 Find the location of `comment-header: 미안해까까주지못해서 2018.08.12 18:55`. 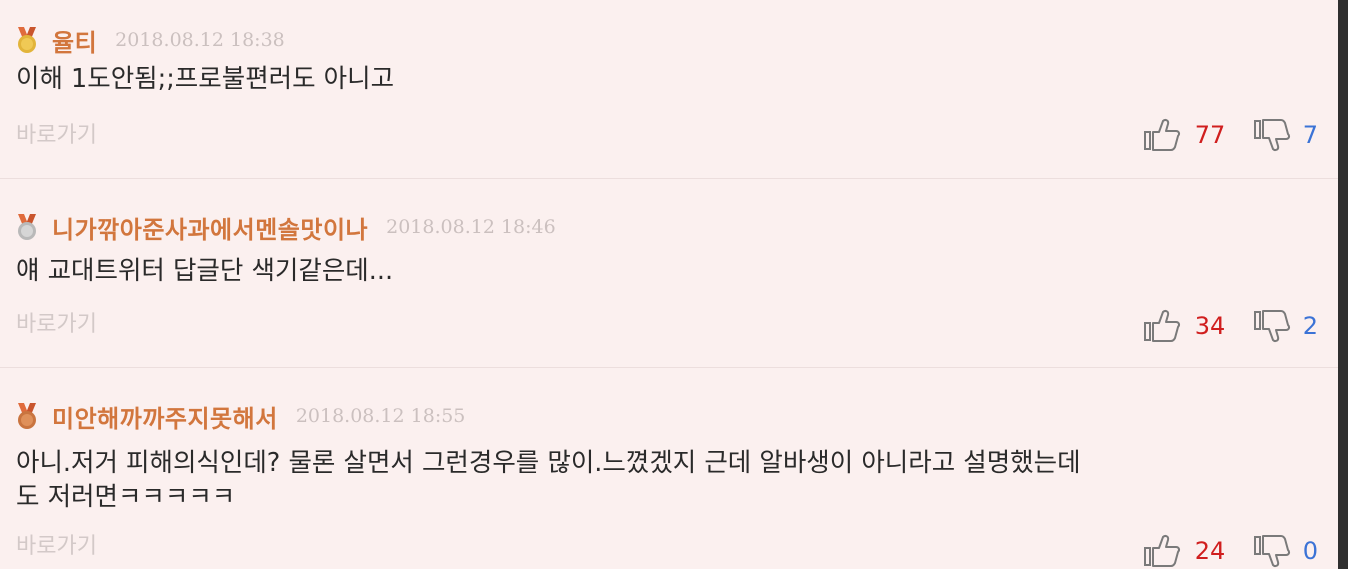

comment-header: 미안해까까주지못해서 2018.08.12 18:55 is located at coordinates (240, 417).